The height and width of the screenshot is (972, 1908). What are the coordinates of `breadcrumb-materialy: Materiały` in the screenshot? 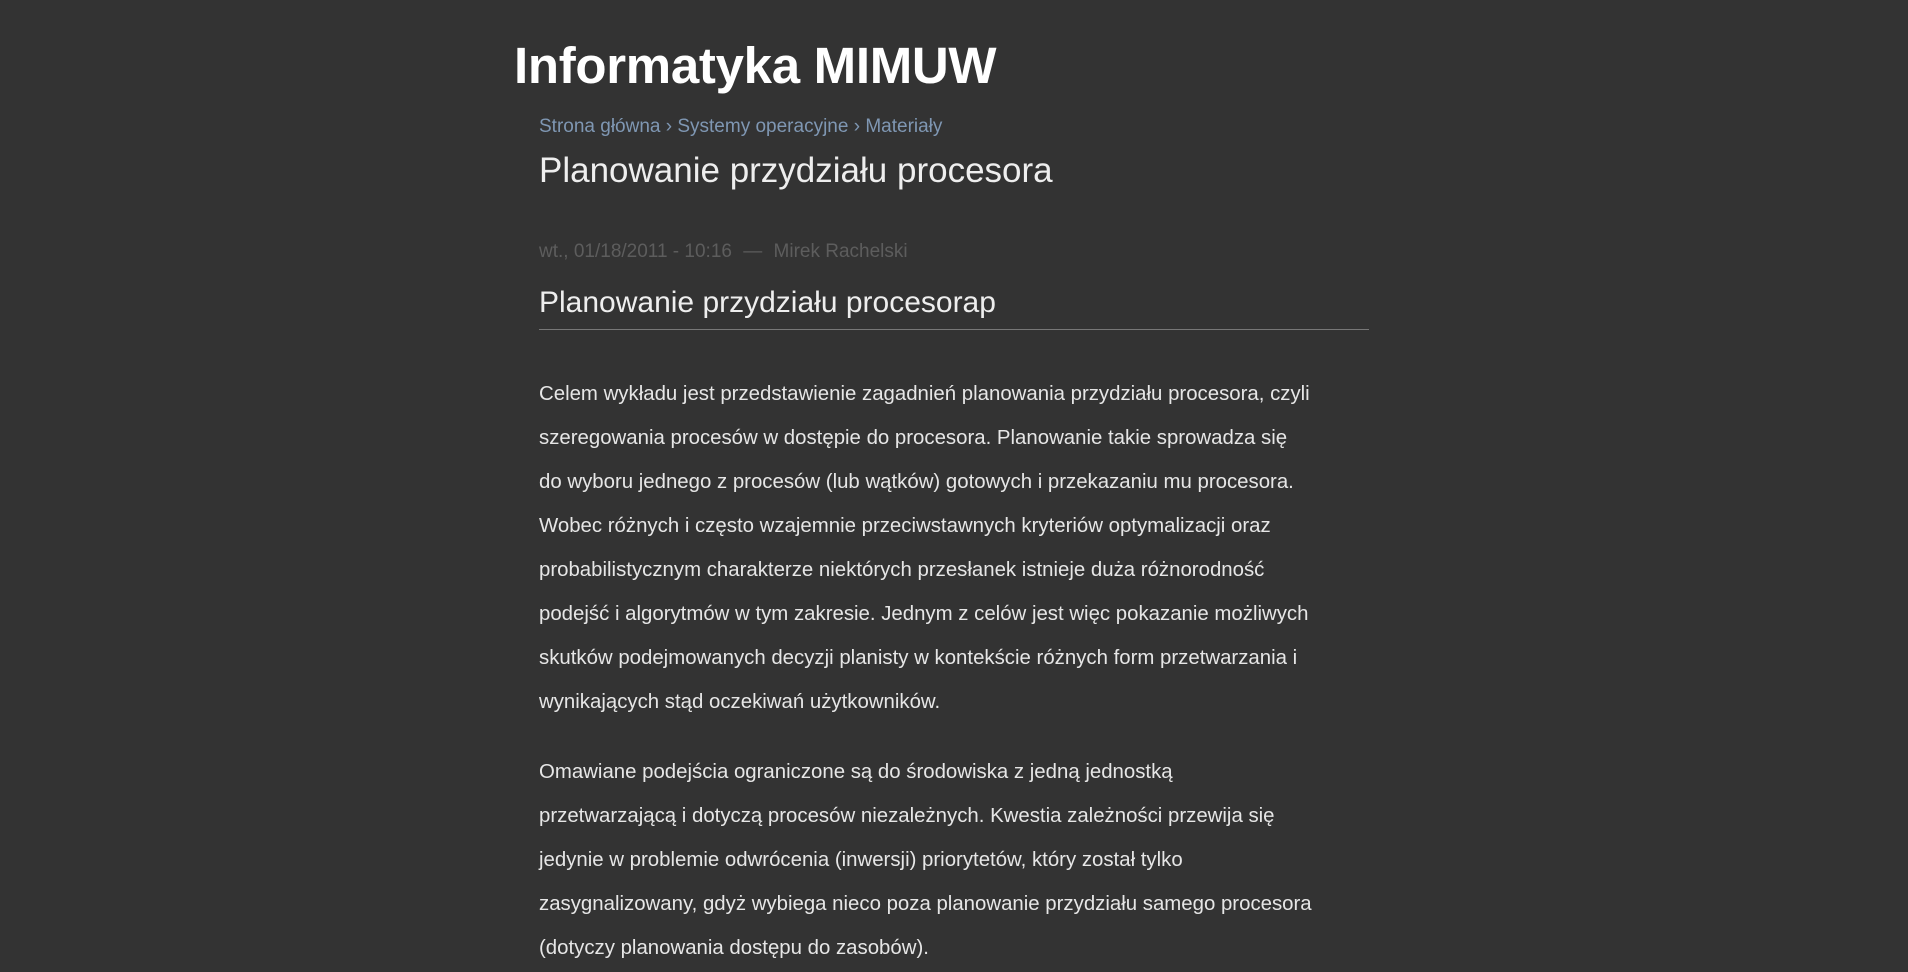 It's located at (903, 126).